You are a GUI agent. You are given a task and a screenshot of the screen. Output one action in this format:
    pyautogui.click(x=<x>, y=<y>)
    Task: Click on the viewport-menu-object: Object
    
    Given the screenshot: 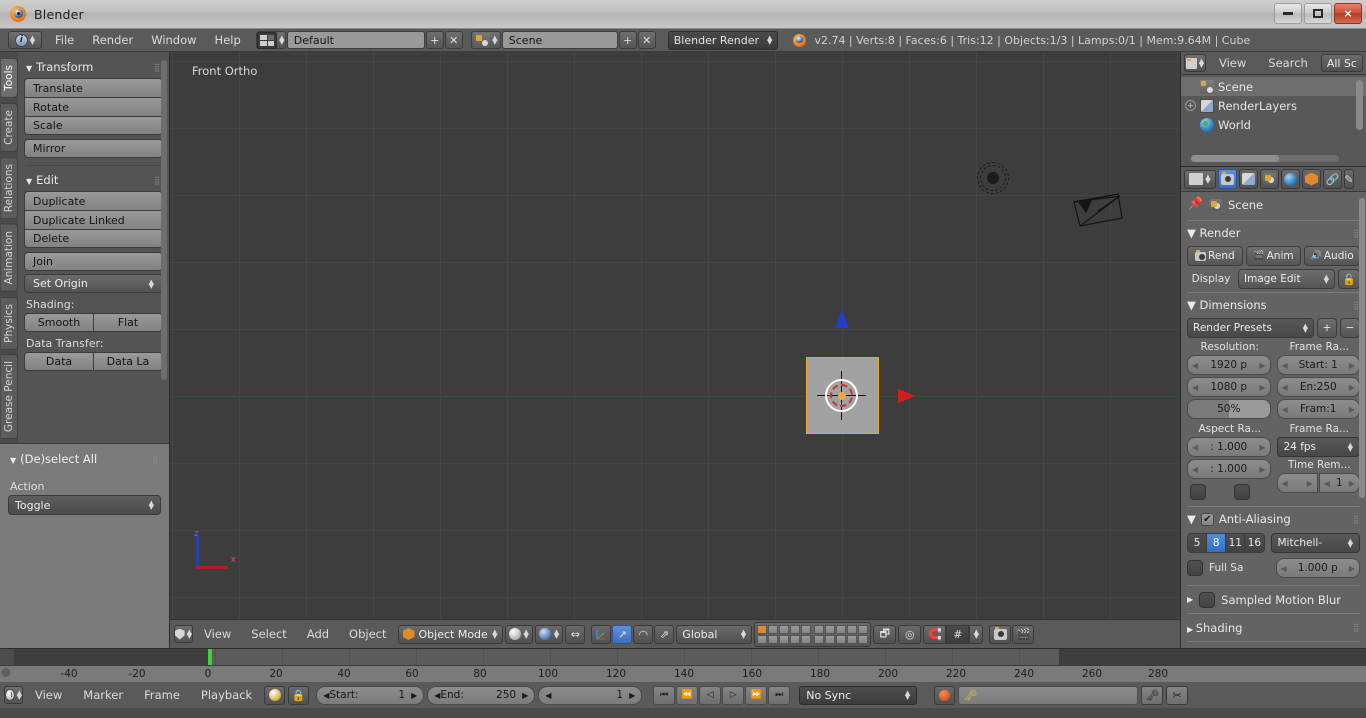 What is the action you would take?
    pyautogui.click(x=367, y=634)
    